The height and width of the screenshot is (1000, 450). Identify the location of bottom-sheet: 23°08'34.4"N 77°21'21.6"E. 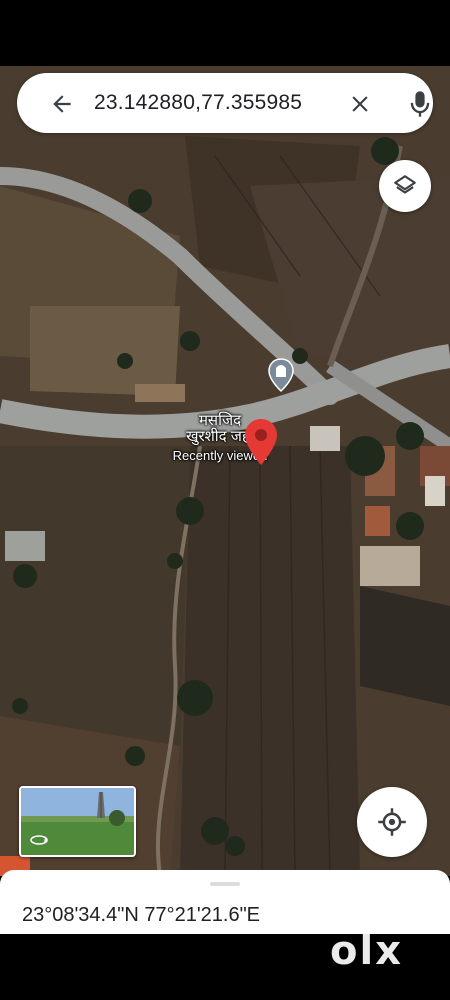
(225, 902).